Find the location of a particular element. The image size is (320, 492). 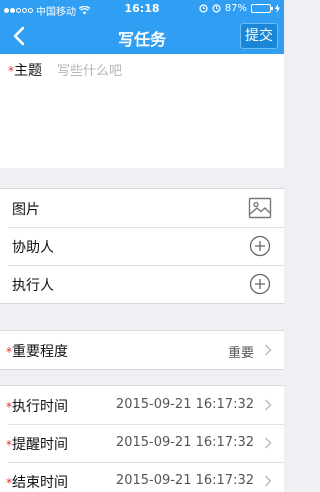

subject-label-text: 主题 is located at coordinates (28, 71).